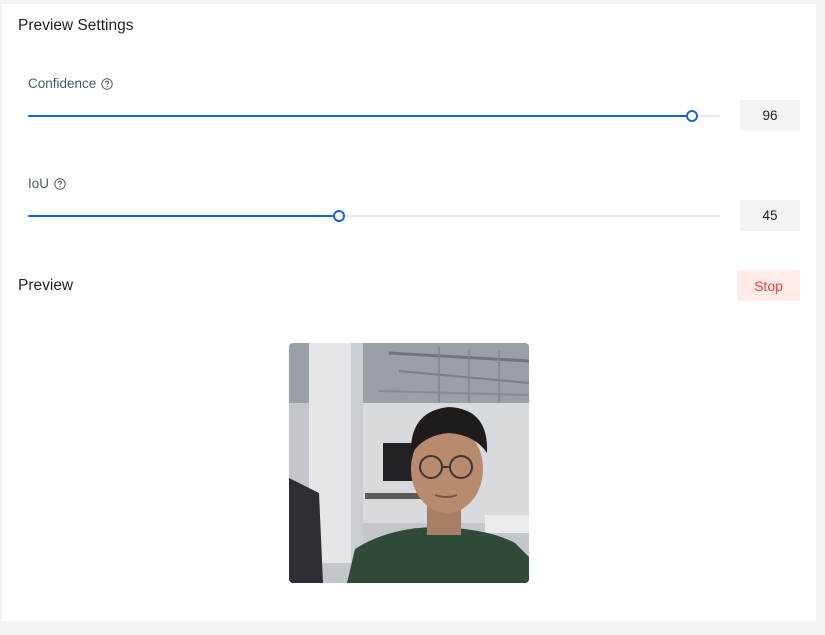 Image resolution: width=825 pixels, height=635 pixels. What do you see at coordinates (770, 115) in the screenshot?
I see `confidence-value-input: 96` at bounding box center [770, 115].